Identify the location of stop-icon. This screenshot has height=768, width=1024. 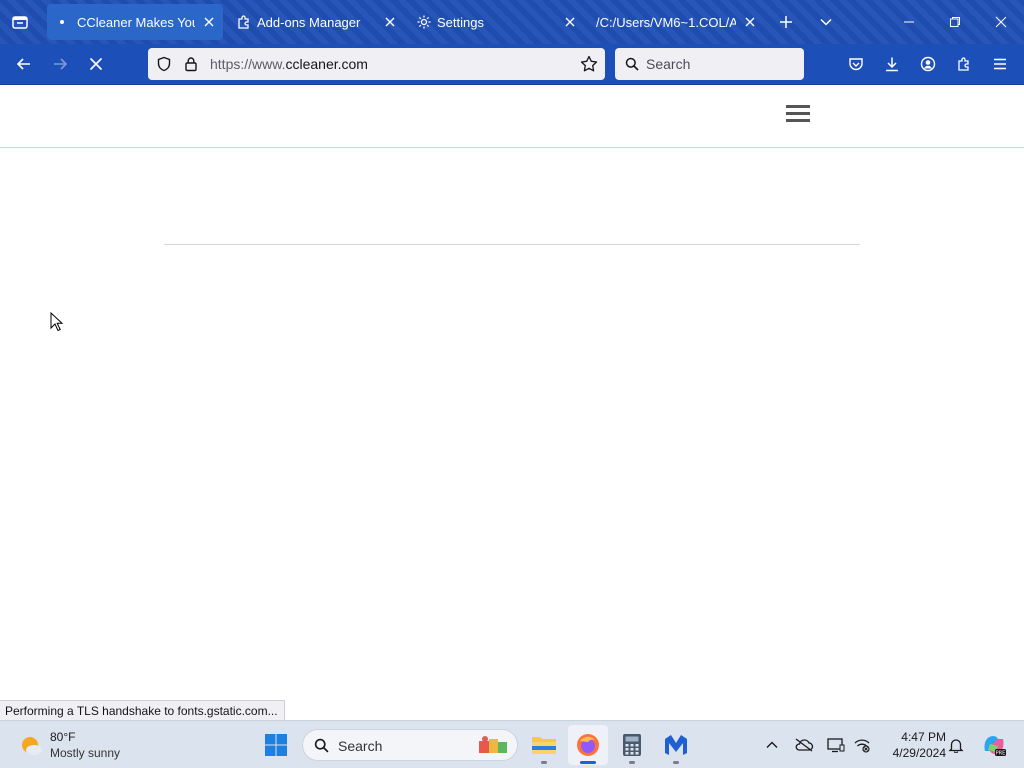
(96, 64).